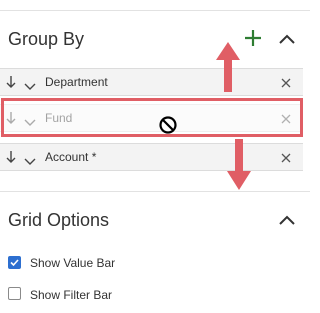 The height and width of the screenshot is (313, 320). I want to click on group-row-label: Account *, so click(71, 157).